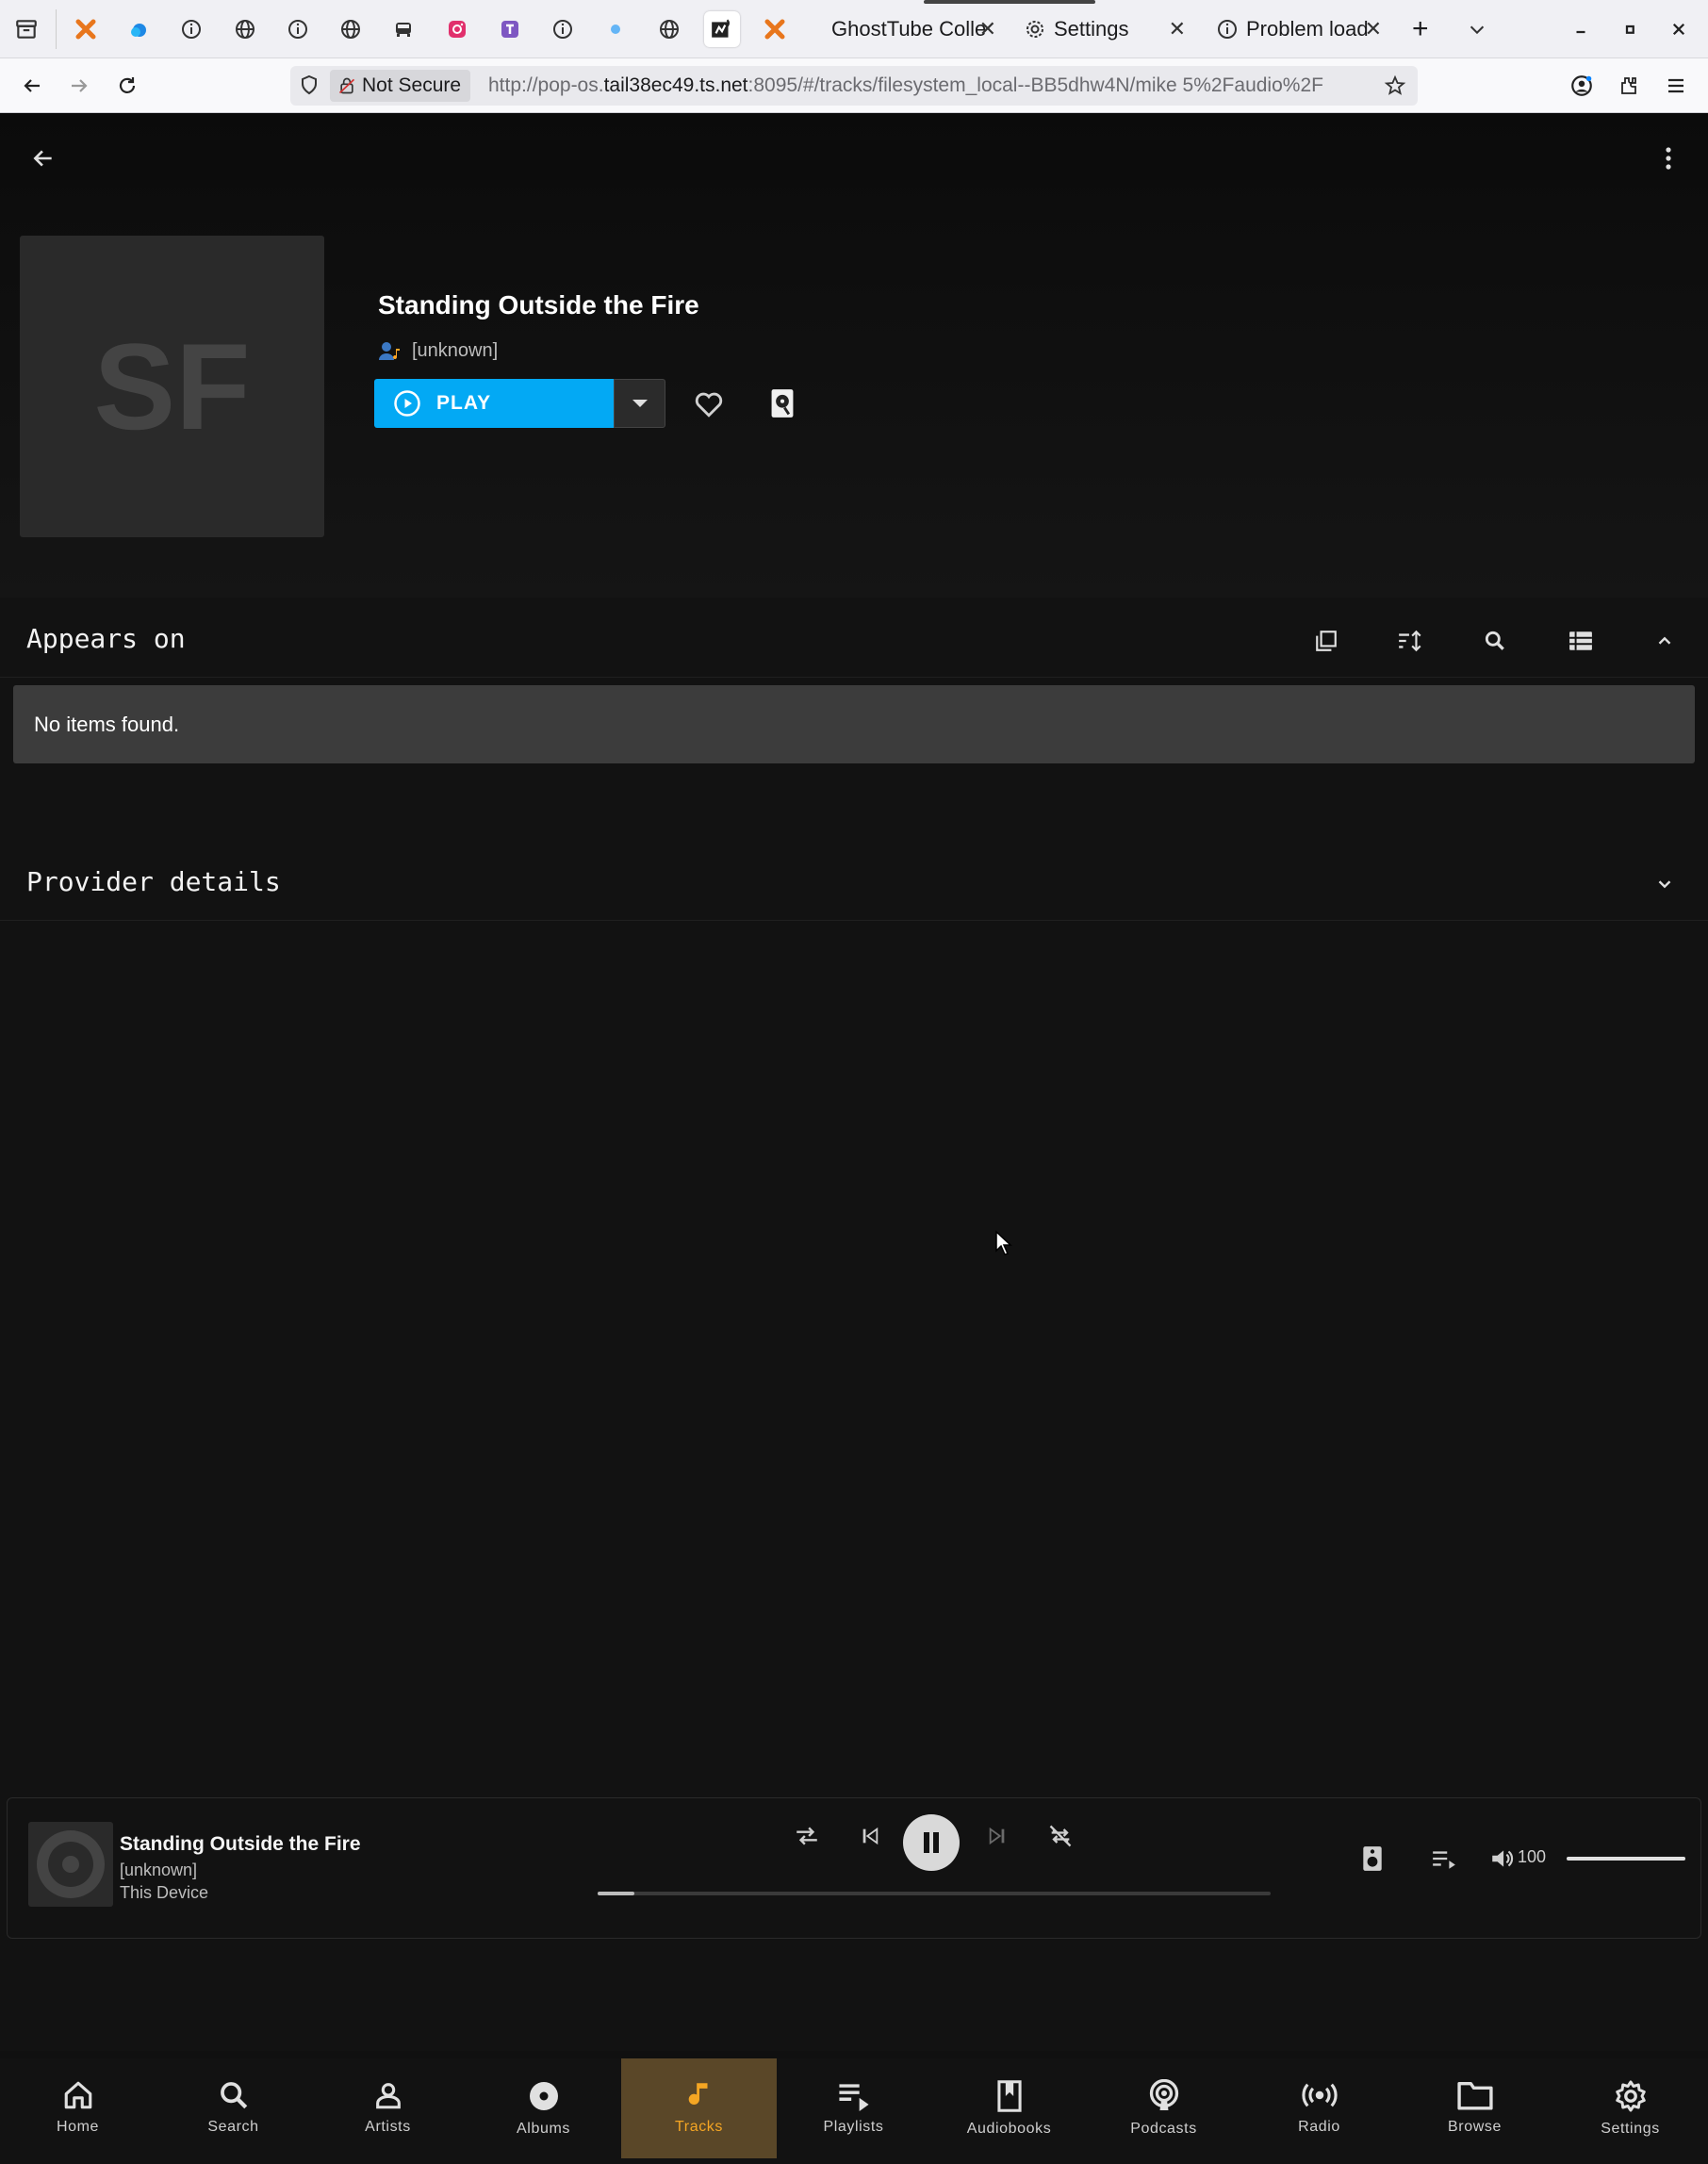 The width and height of the screenshot is (1708, 2164). What do you see at coordinates (1410, 641) in the screenshot?
I see `sort-icon` at bounding box center [1410, 641].